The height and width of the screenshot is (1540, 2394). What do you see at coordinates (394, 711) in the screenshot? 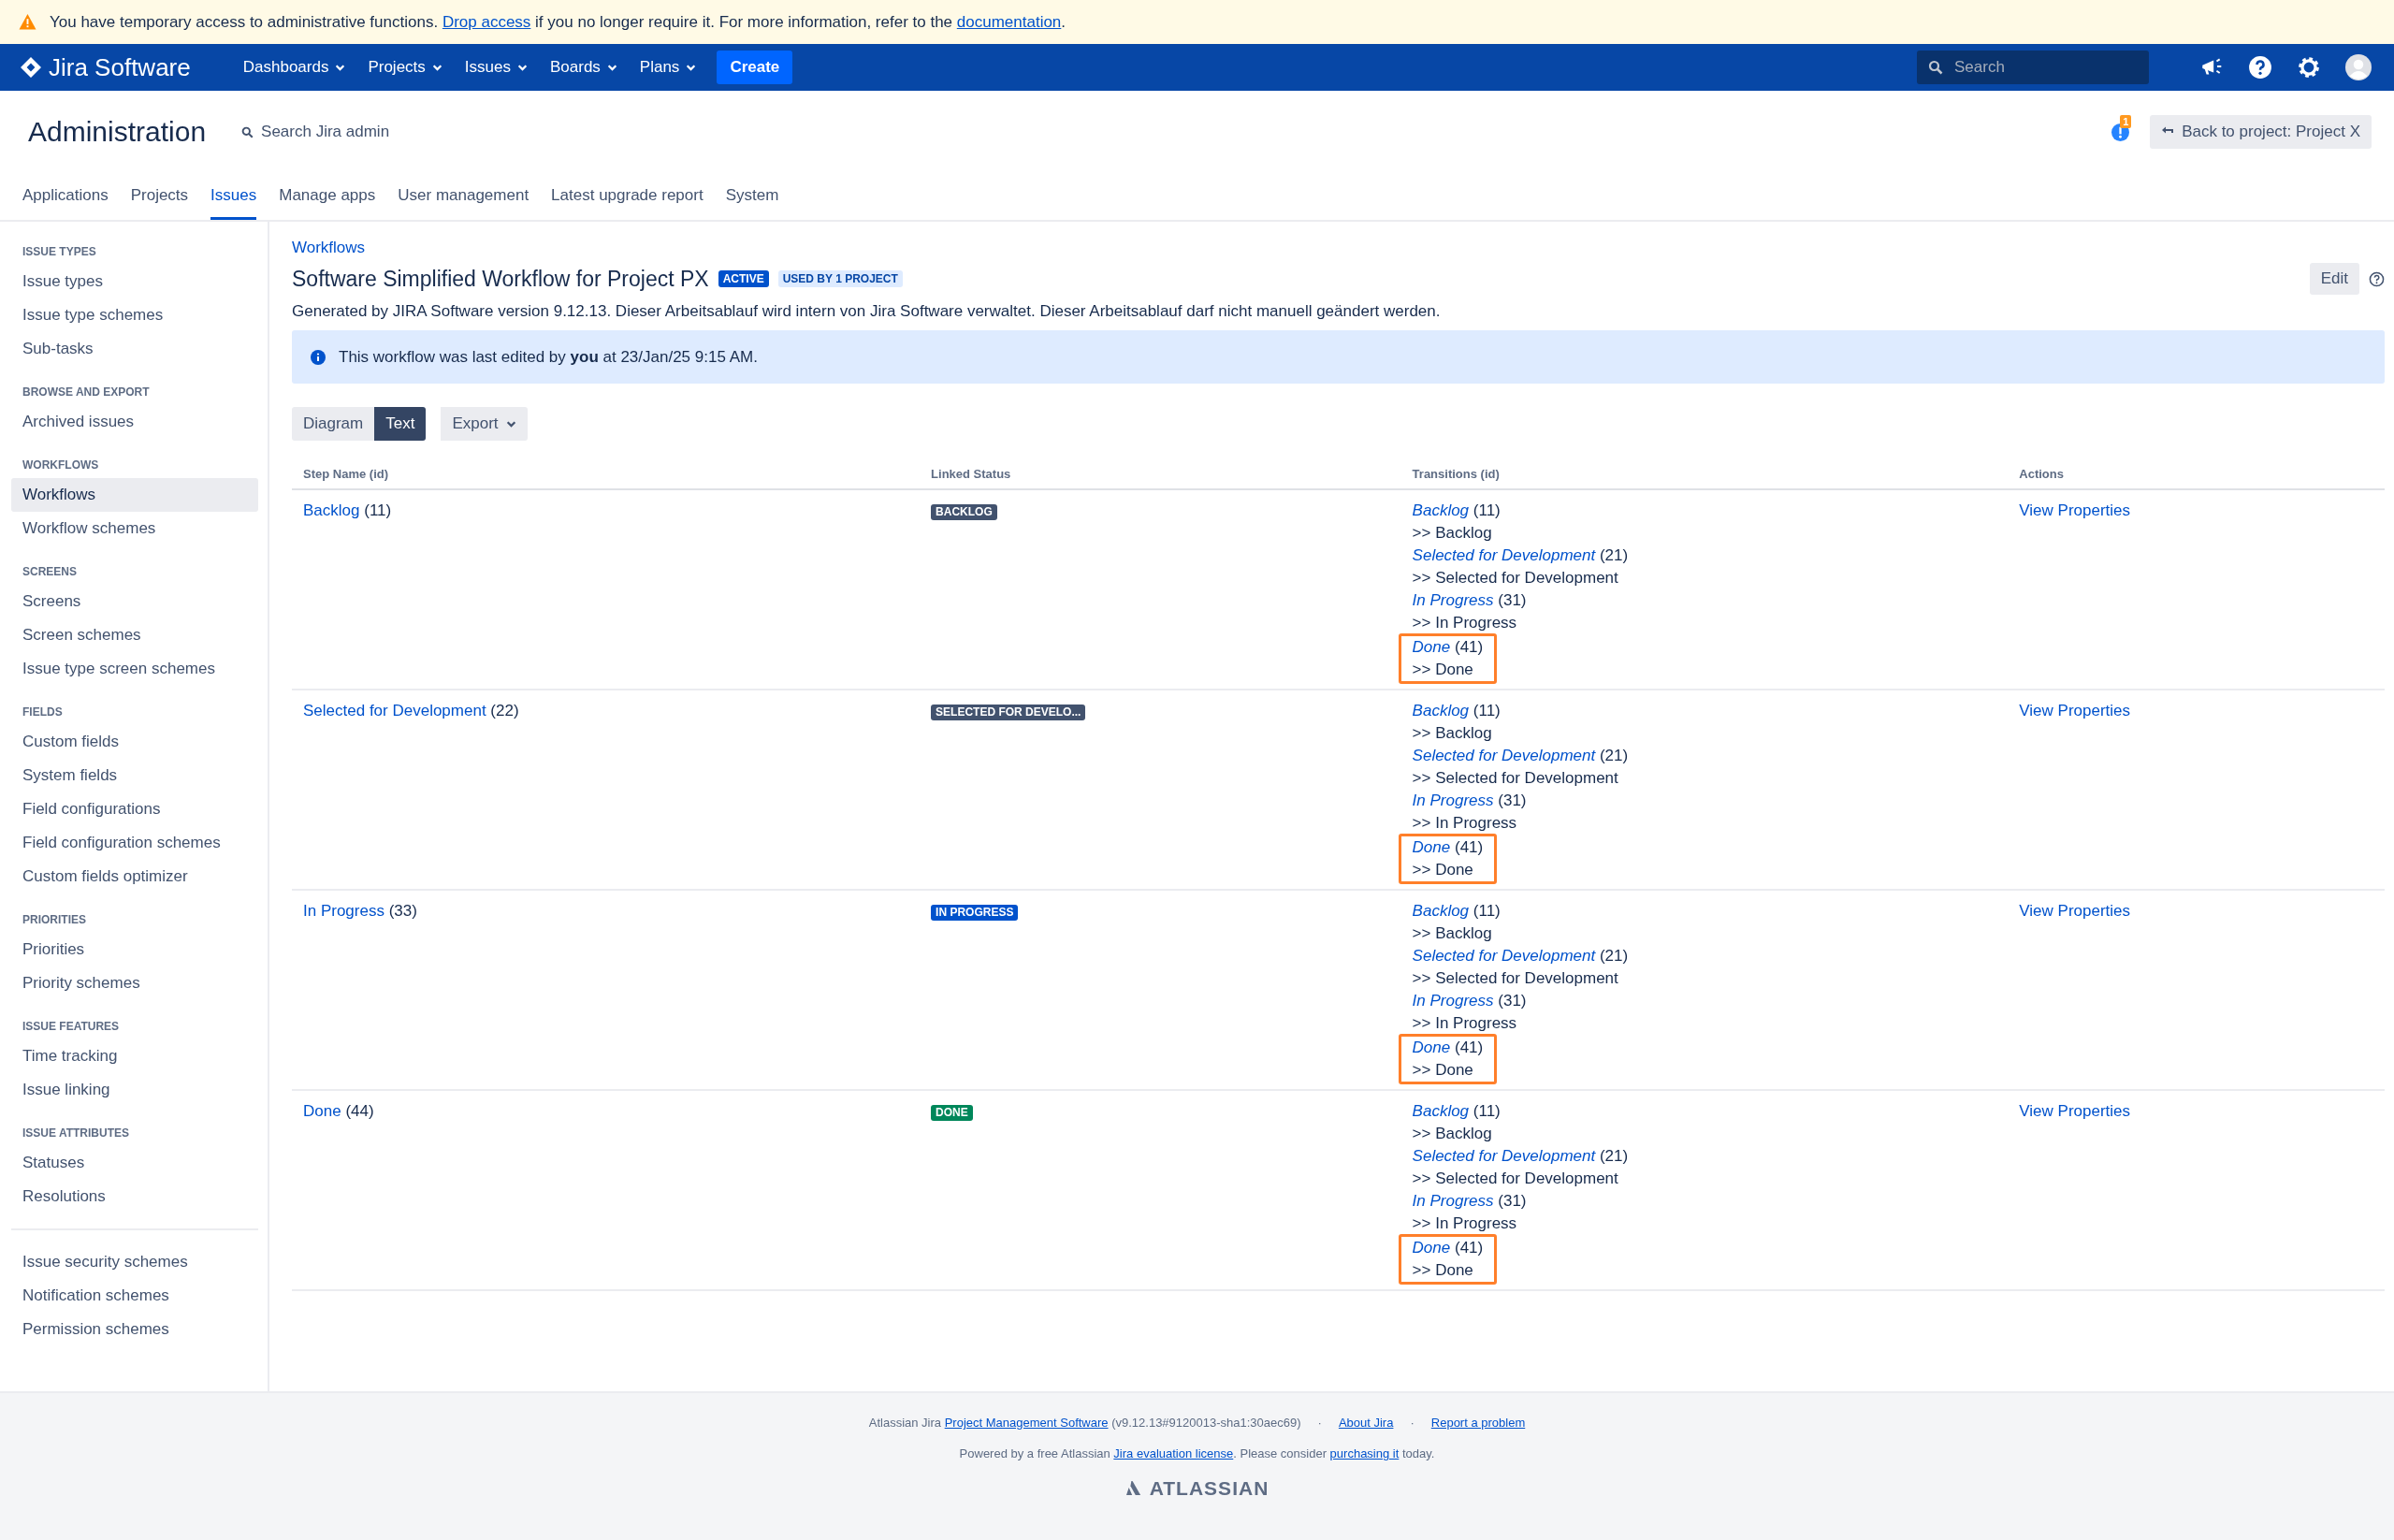
I see `step-link: Selected for Development` at bounding box center [394, 711].